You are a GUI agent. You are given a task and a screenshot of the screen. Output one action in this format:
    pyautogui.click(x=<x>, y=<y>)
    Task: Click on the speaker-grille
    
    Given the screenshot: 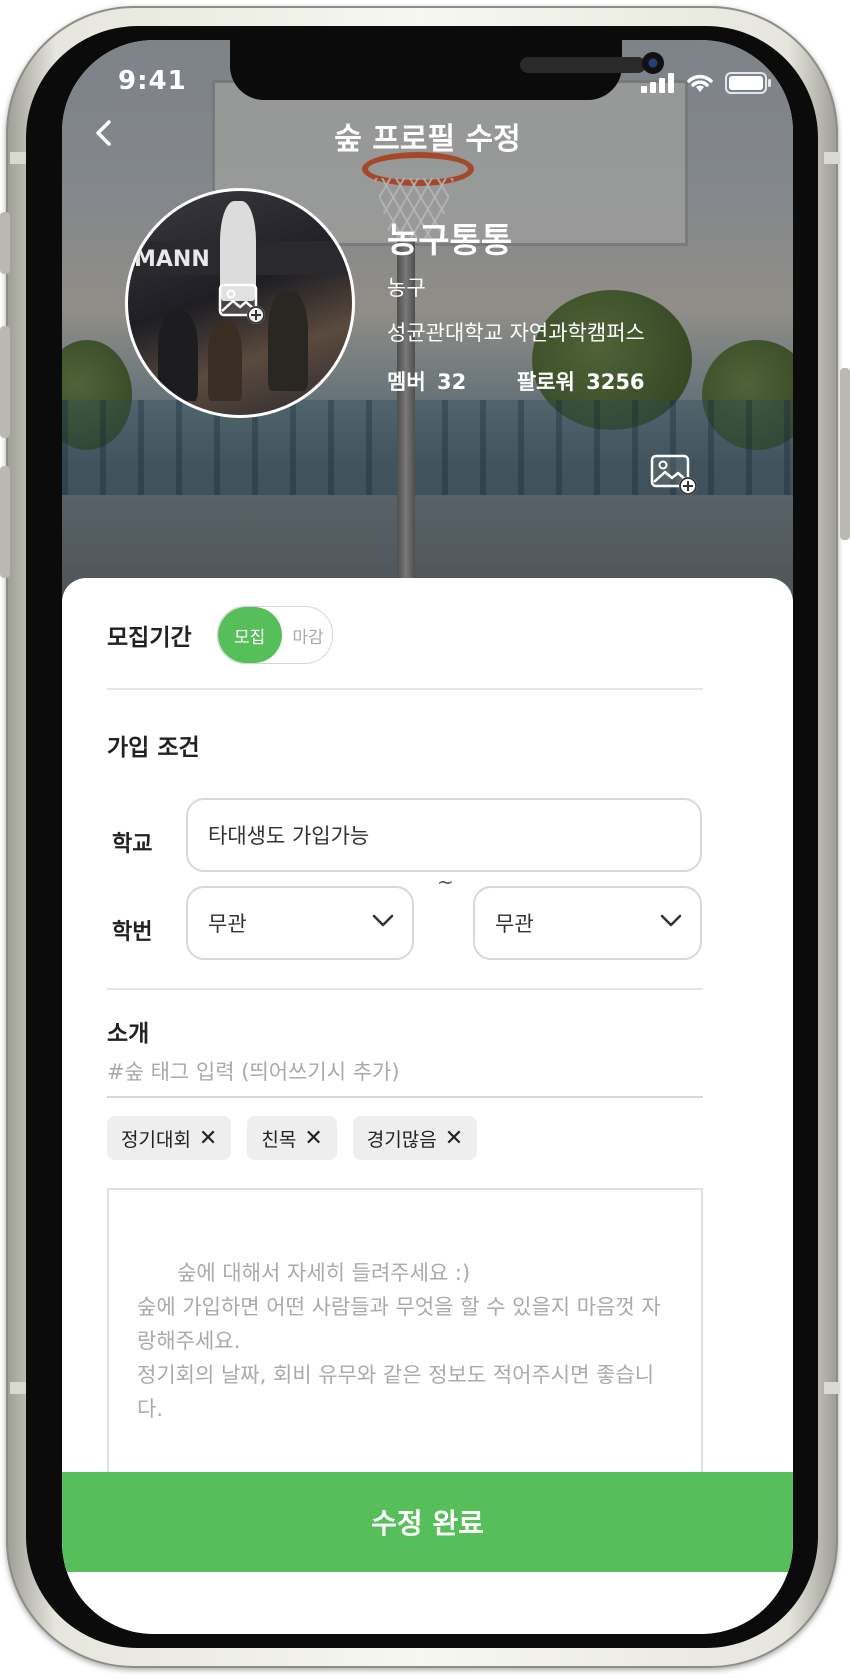 What is the action you would take?
    pyautogui.click(x=583, y=65)
    